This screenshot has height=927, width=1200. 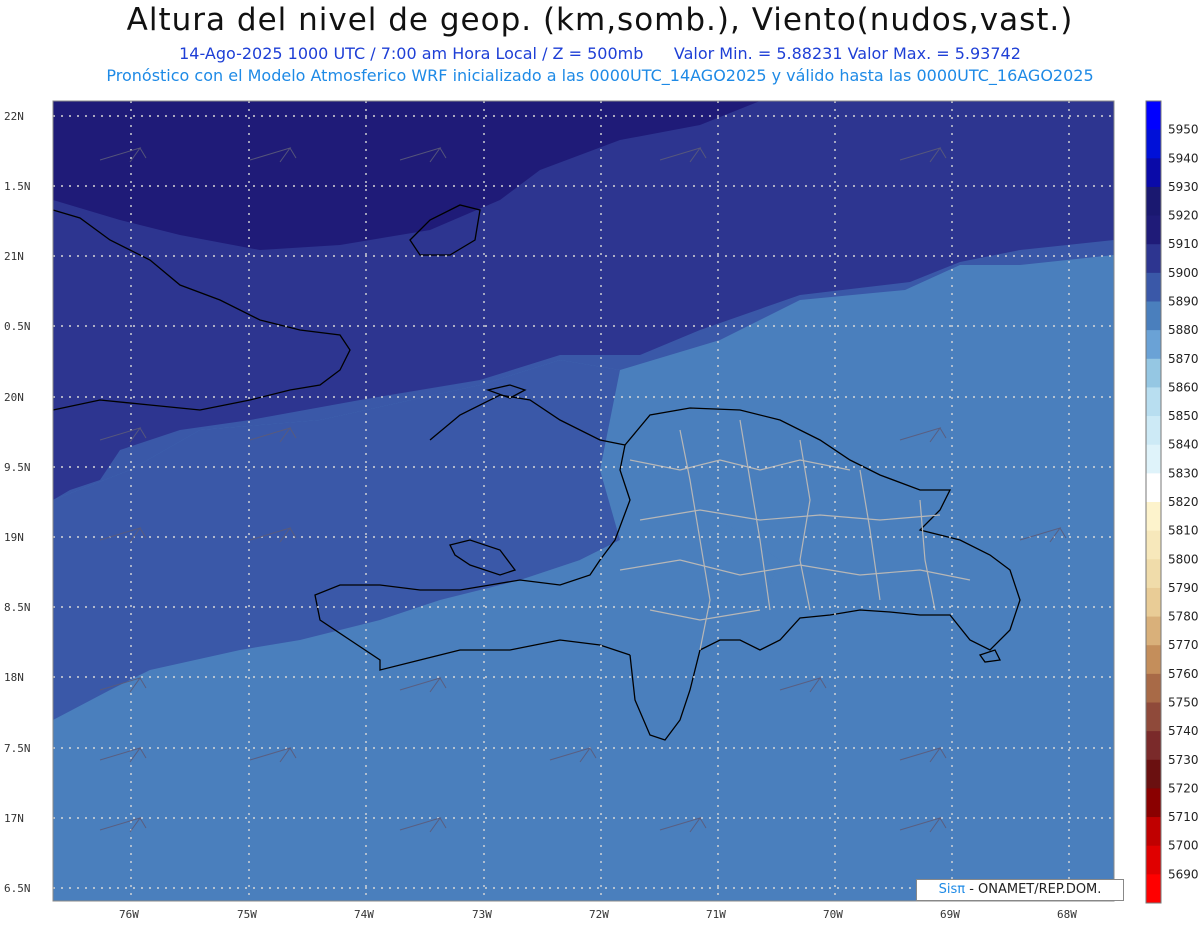 I want to click on colorbar-label: 5750, so click(x=1183, y=703).